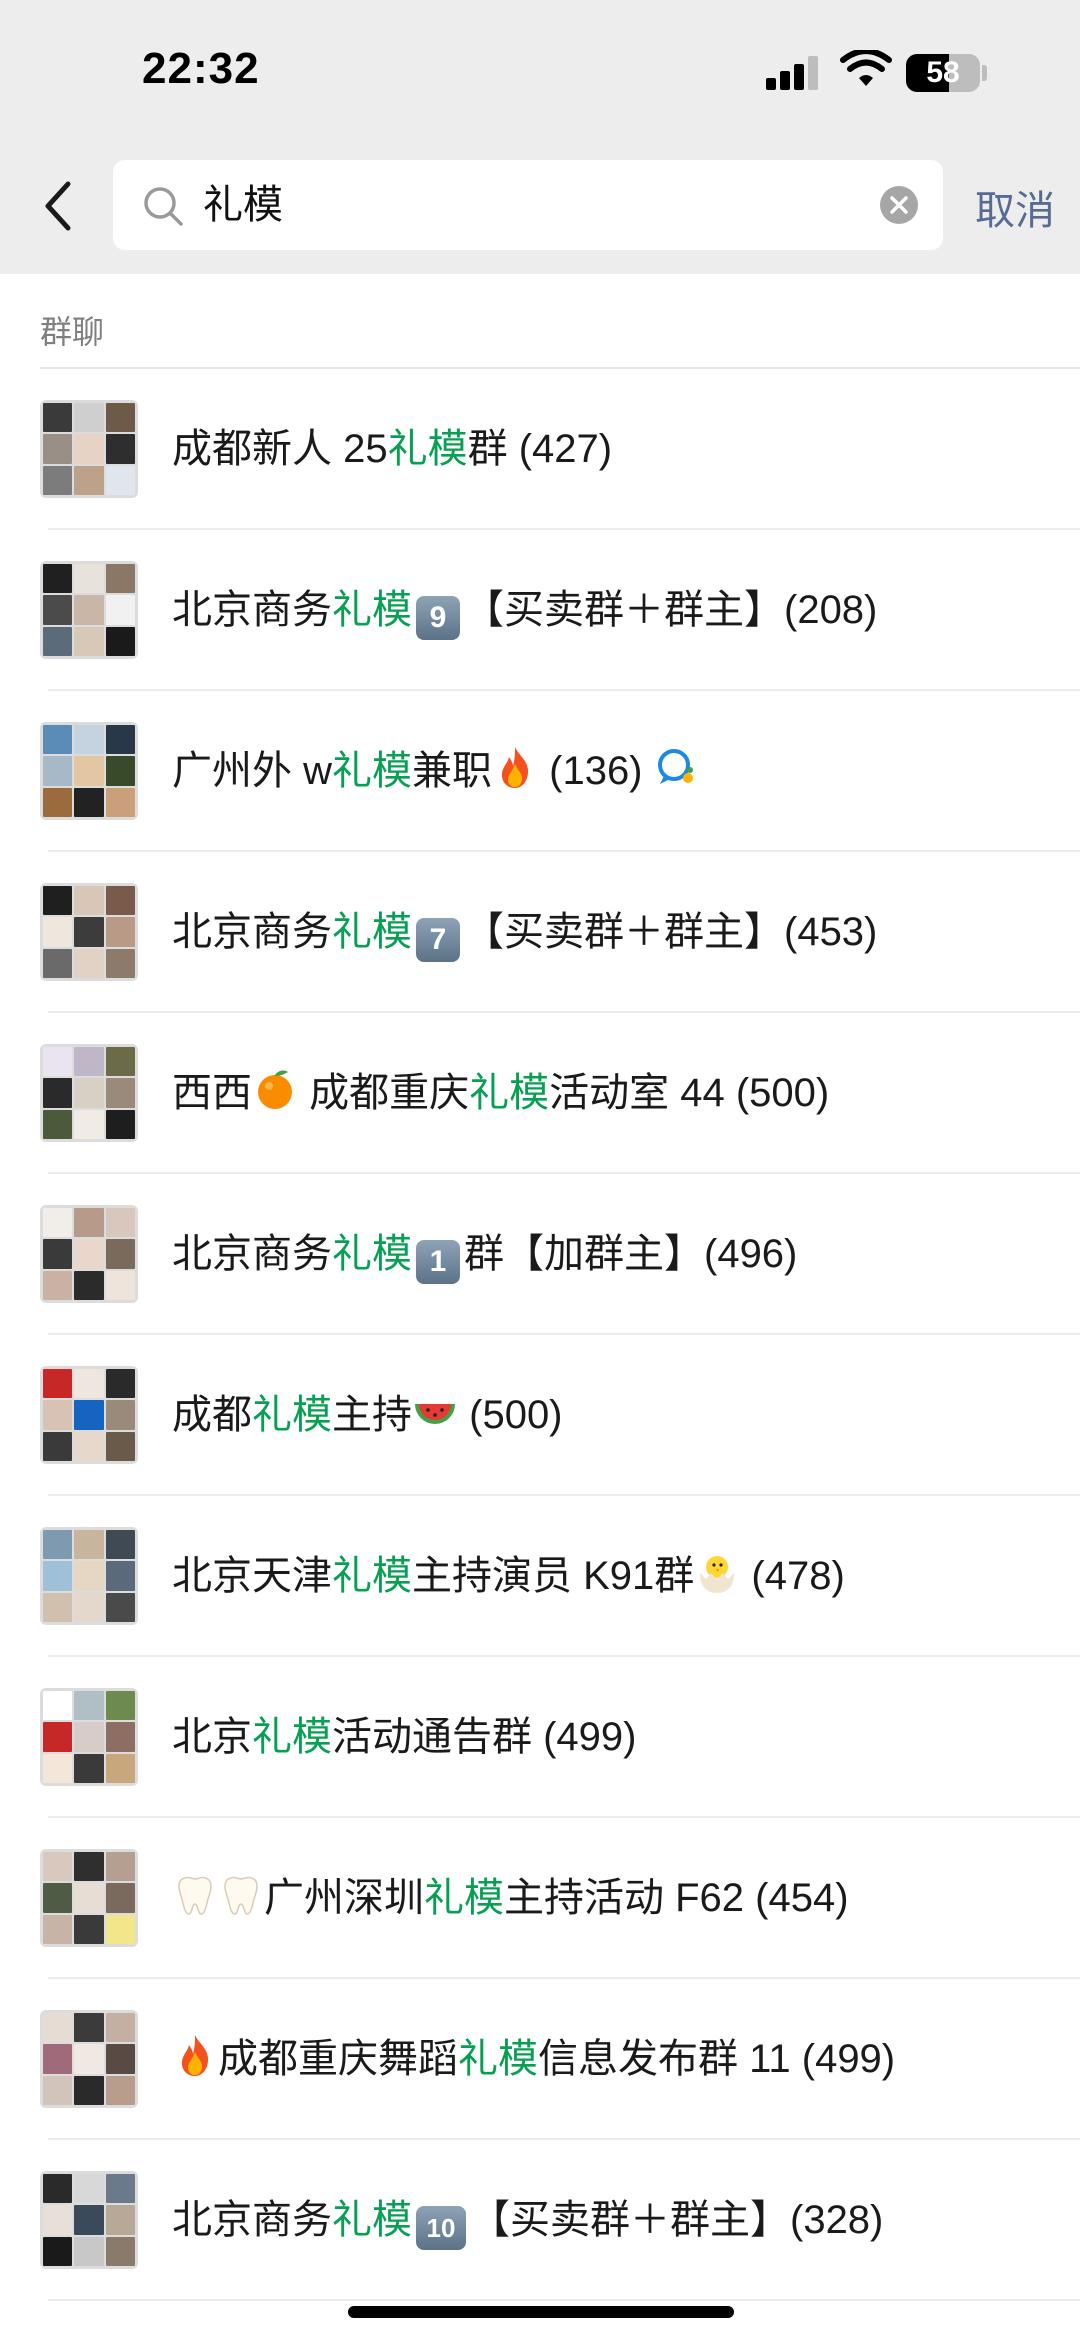  I want to click on group-result-row: 广州外 w礼模兼职 (136), so click(540, 771).